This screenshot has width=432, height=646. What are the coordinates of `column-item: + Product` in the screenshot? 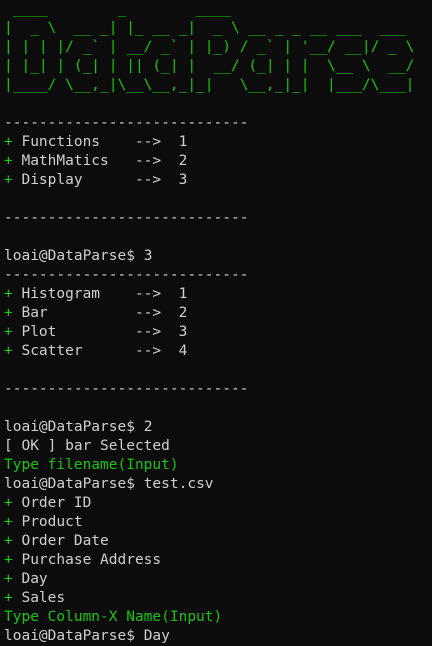 It's located at (218, 522).